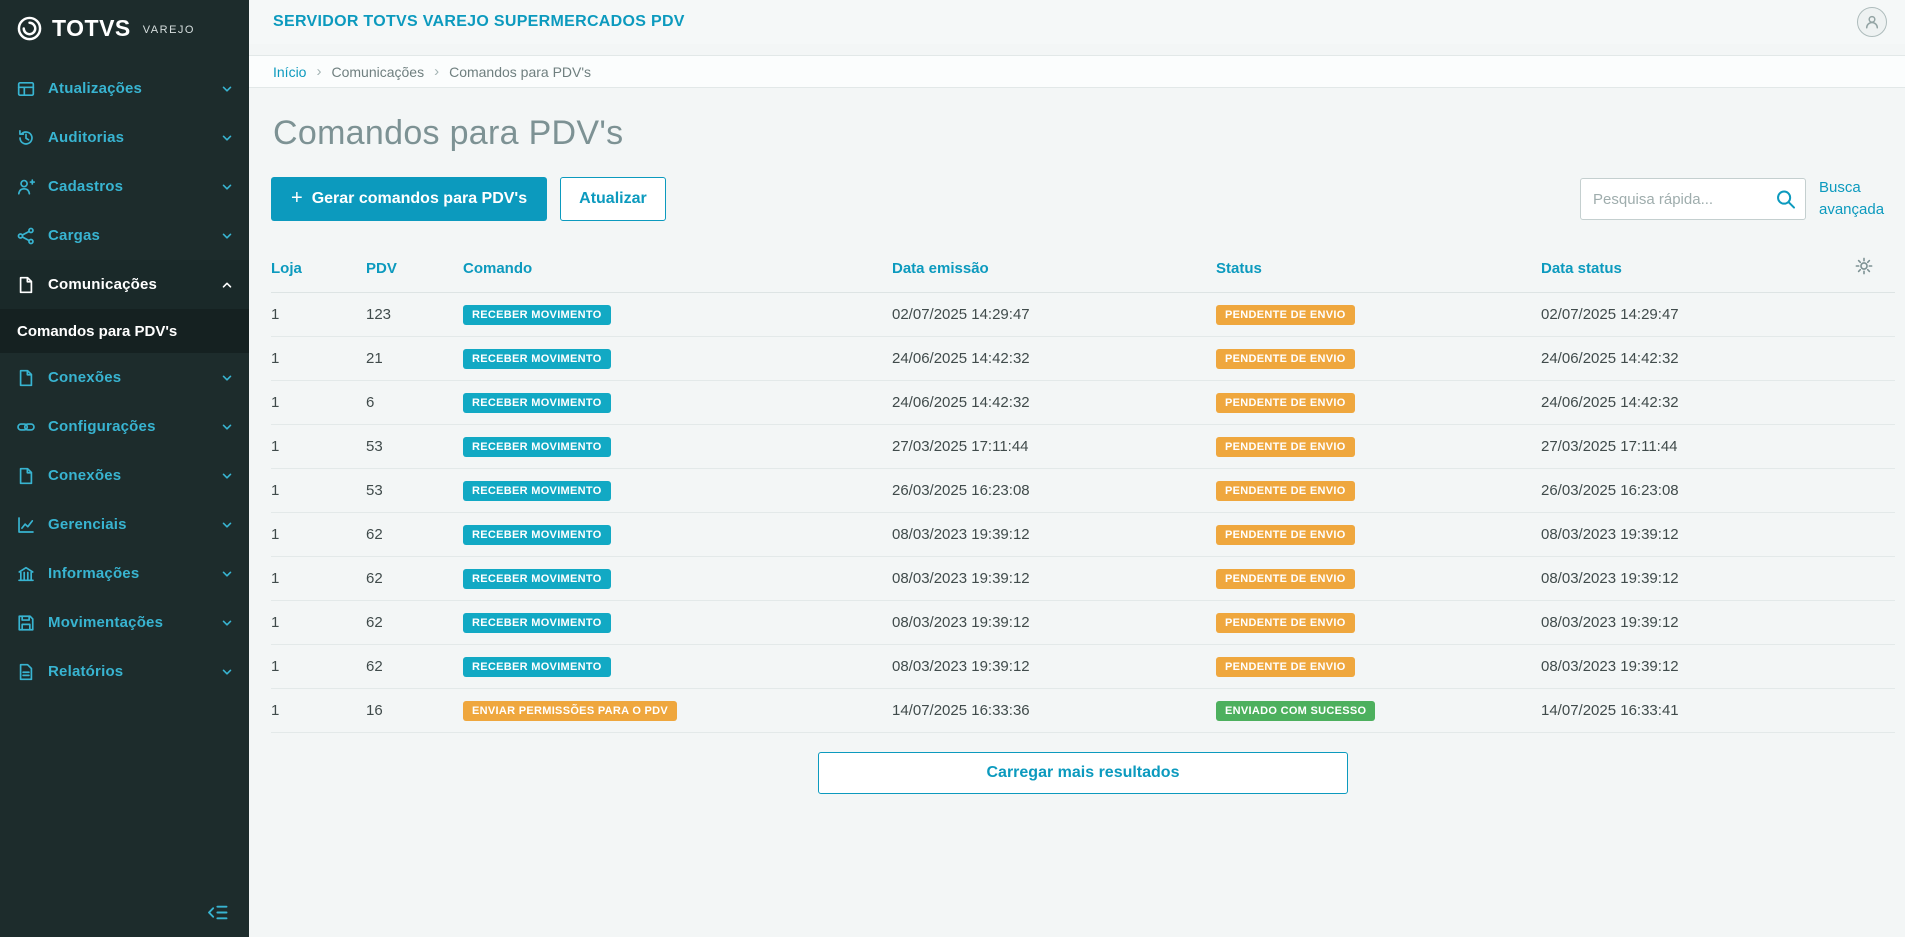 The image size is (1905, 937). What do you see at coordinates (1054, 272) in the screenshot?
I see `column-header-data-emissao: Data emissão` at bounding box center [1054, 272].